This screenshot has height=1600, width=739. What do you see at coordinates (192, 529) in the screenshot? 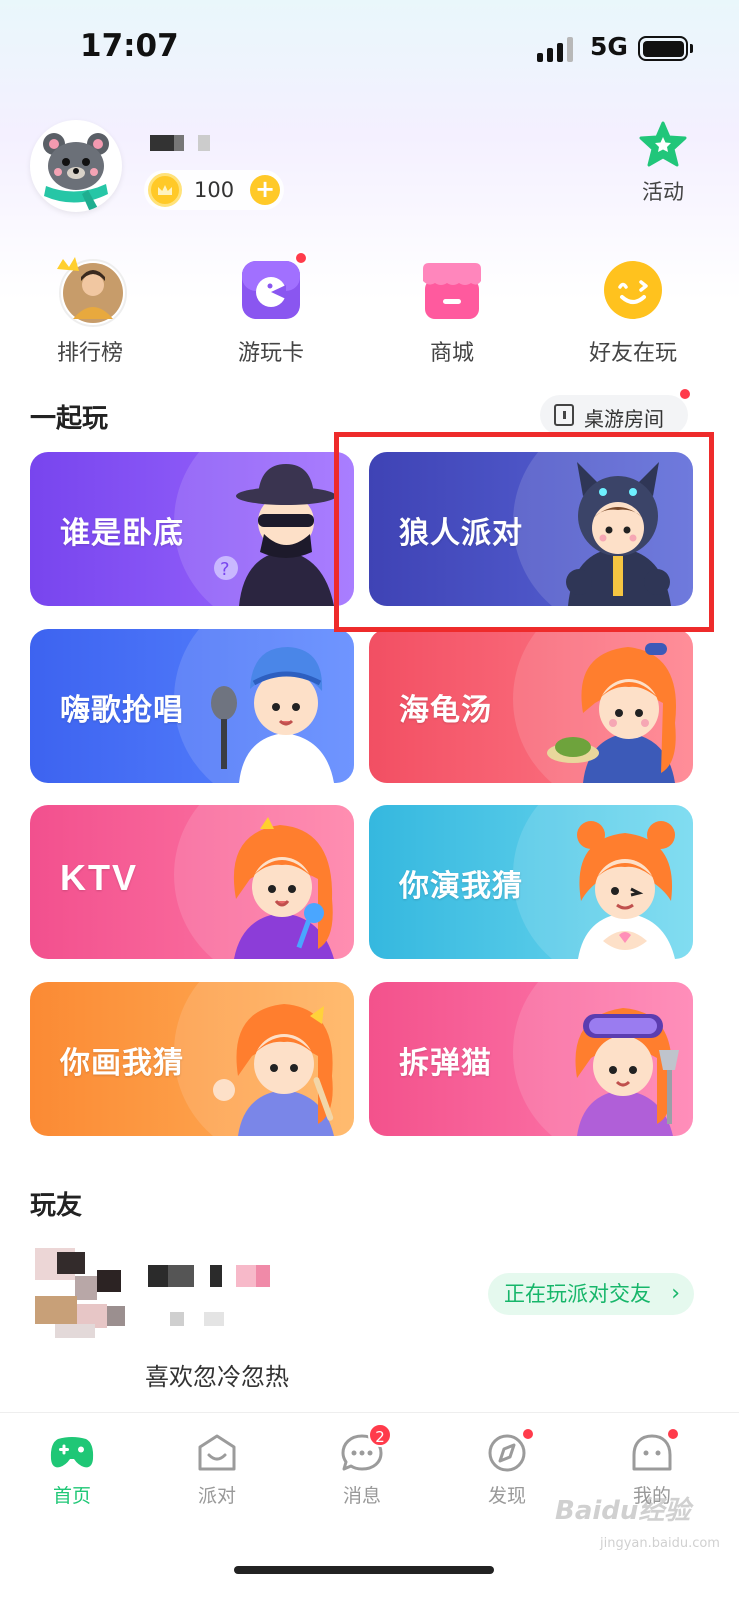
I see `game-card-undercover: 谁是卧底 ?` at bounding box center [192, 529].